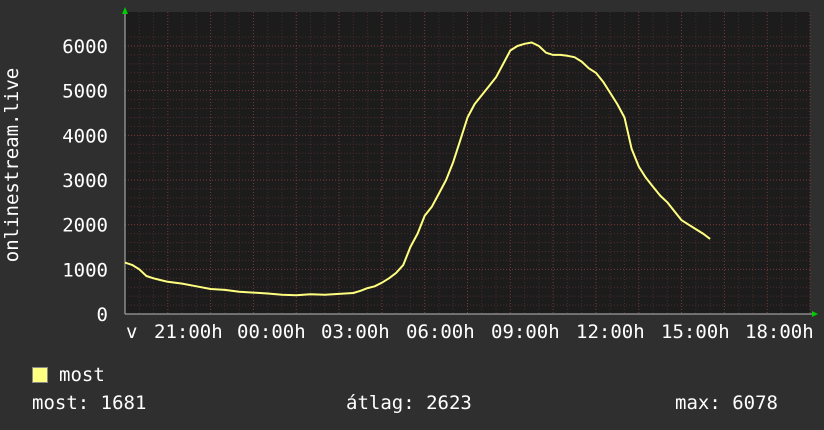 The height and width of the screenshot is (430, 824). What do you see at coordinates (188, 332) in the screenshot?
I see `x-tick-label: 21:00h` at bounding box center [188, 332].